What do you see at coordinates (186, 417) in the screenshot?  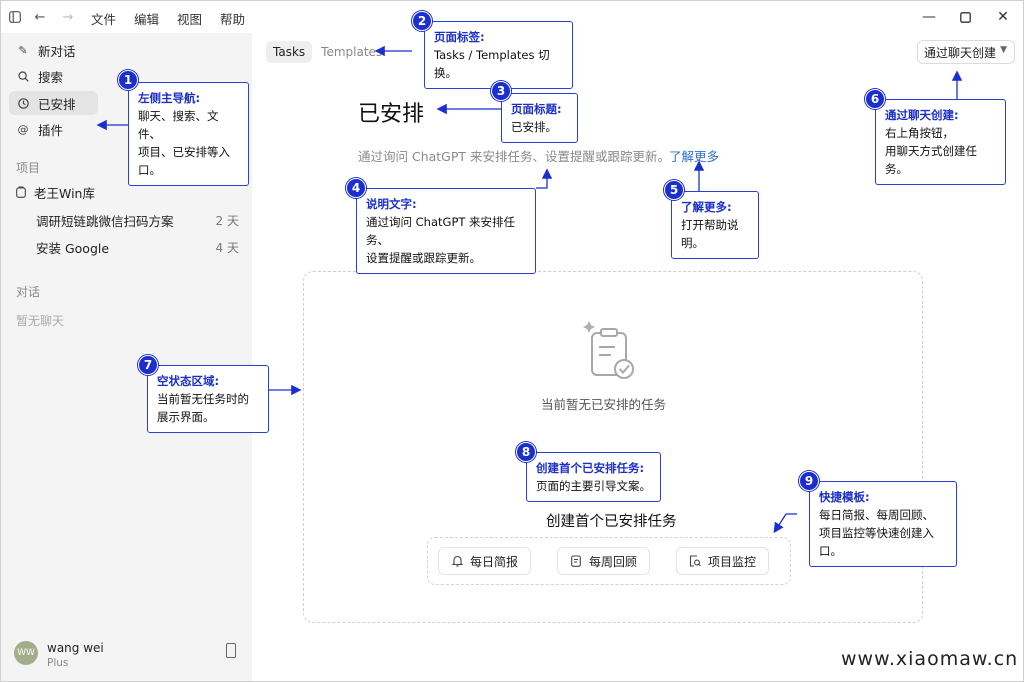 I see `annotation-line: 展示界面。` at bounding box center [186, 417].